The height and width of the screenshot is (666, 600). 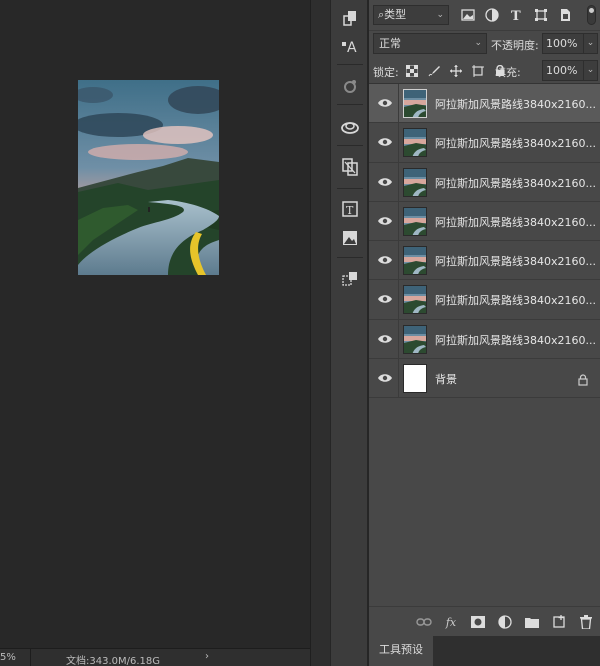 I want to click on blend-mode-select: 正常 ⌄, so click(x=430, y=43).